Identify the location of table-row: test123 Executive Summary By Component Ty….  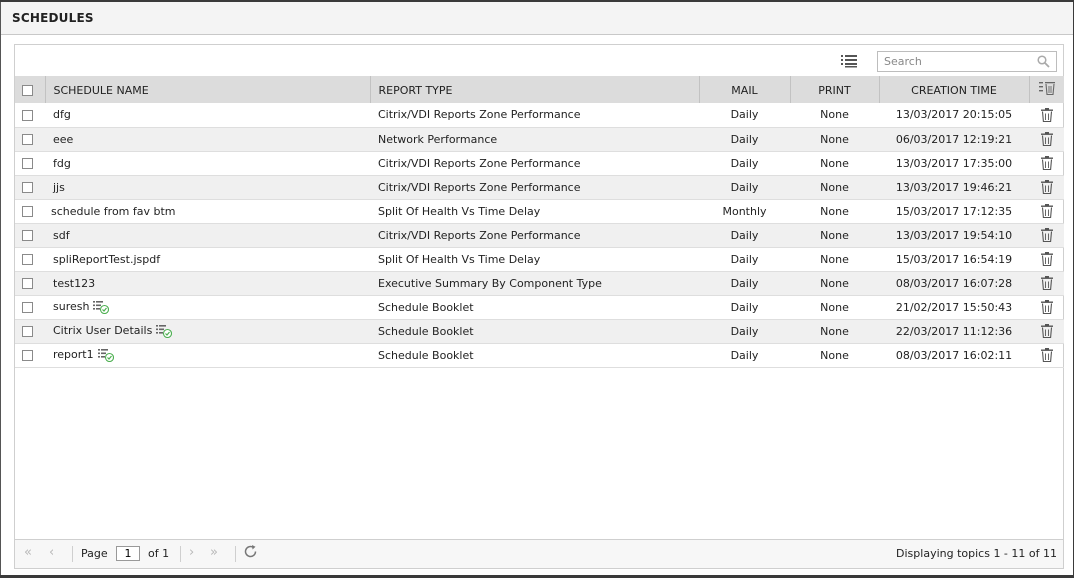
(539, 283).